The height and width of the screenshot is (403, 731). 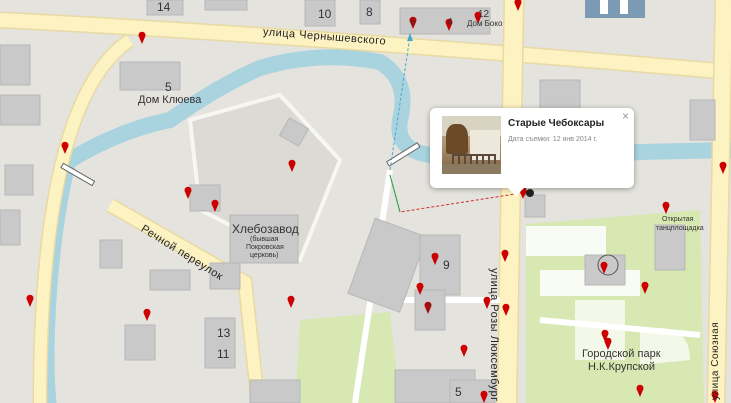 I want to click on popup-date: Дата съемки: 12 янв 2014 г., so click(x=553, y=139).